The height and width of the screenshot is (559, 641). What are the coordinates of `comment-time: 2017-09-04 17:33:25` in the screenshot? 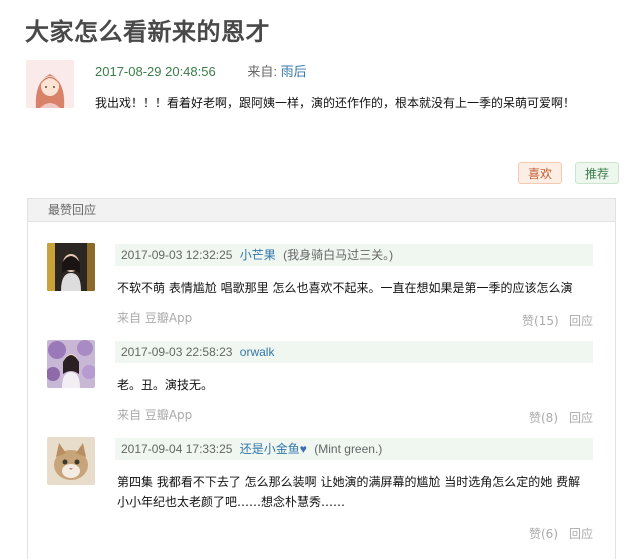 It's located at (177, 449).